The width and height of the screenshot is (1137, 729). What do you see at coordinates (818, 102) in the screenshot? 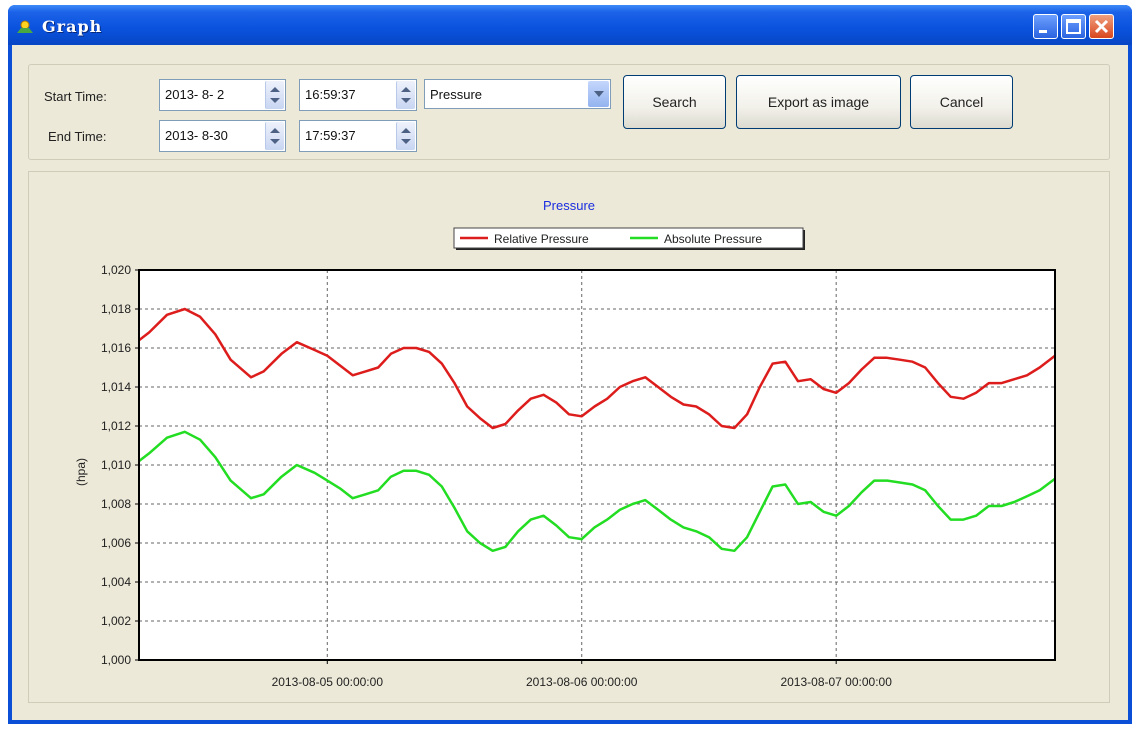
I see `export-image-button: Export as image` at bounding box center [818, 102].